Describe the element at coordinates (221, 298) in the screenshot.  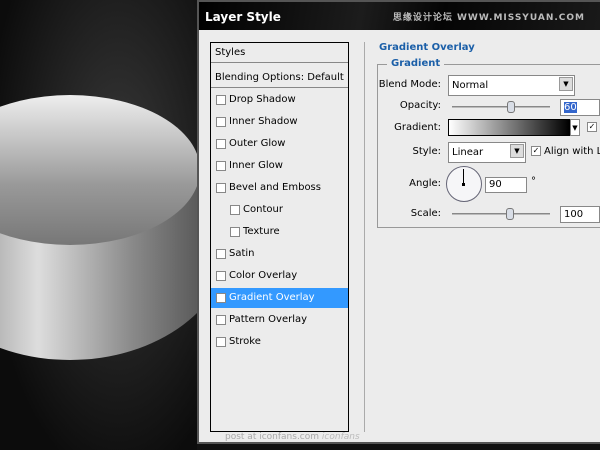
I see `checkbox: ✓` at that location.